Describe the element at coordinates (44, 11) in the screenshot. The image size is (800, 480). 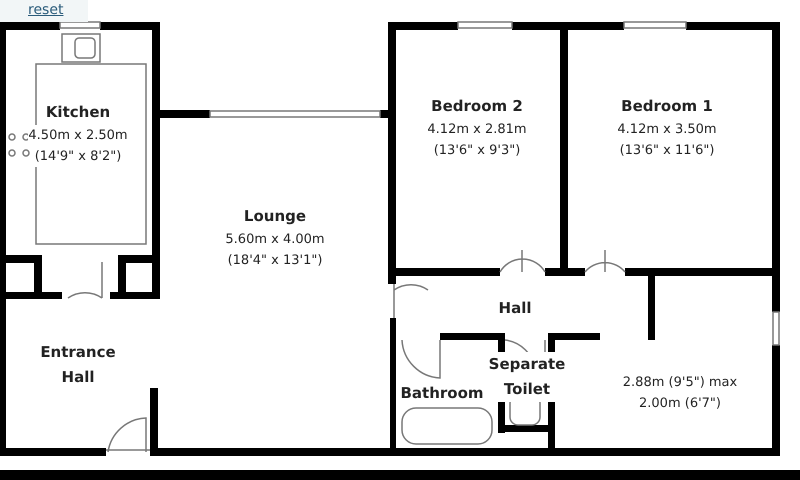
I see `reset-link: reset` at that location.